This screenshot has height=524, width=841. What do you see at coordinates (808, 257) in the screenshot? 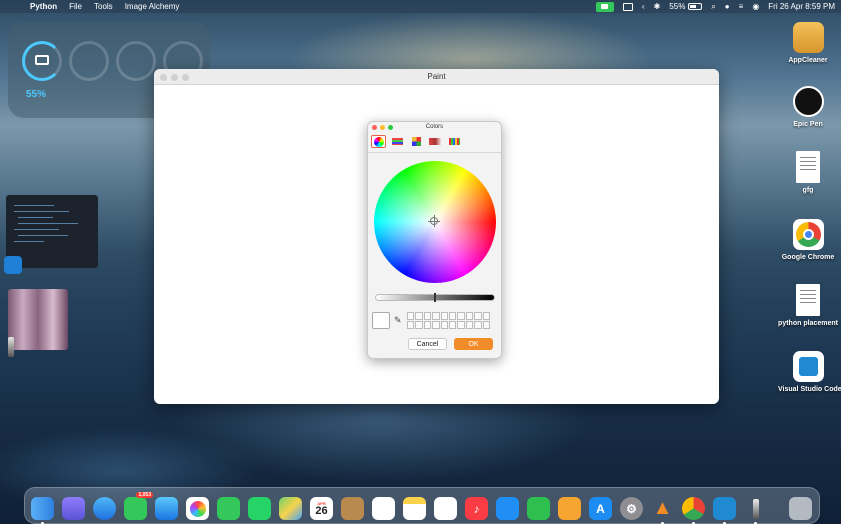
I see `desktop-item-label: Google Chrome` at bounding box center [808, 257].